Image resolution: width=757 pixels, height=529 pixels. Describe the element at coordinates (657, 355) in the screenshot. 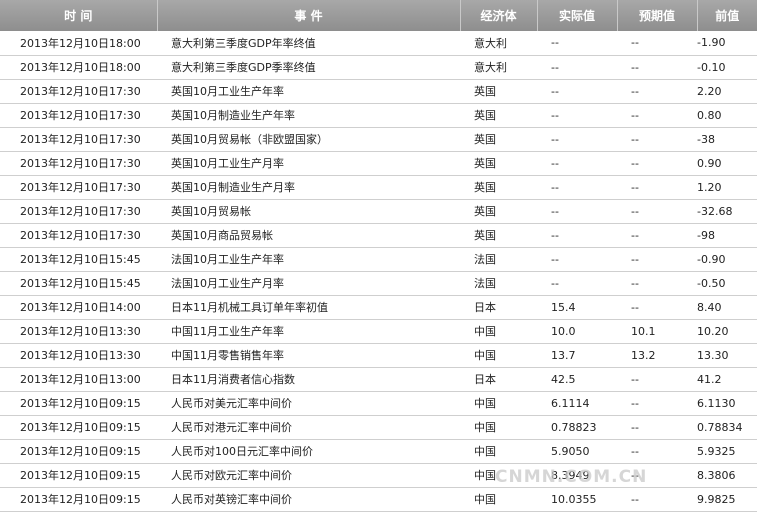

I see `cell-forecast: 13.2` at that location.